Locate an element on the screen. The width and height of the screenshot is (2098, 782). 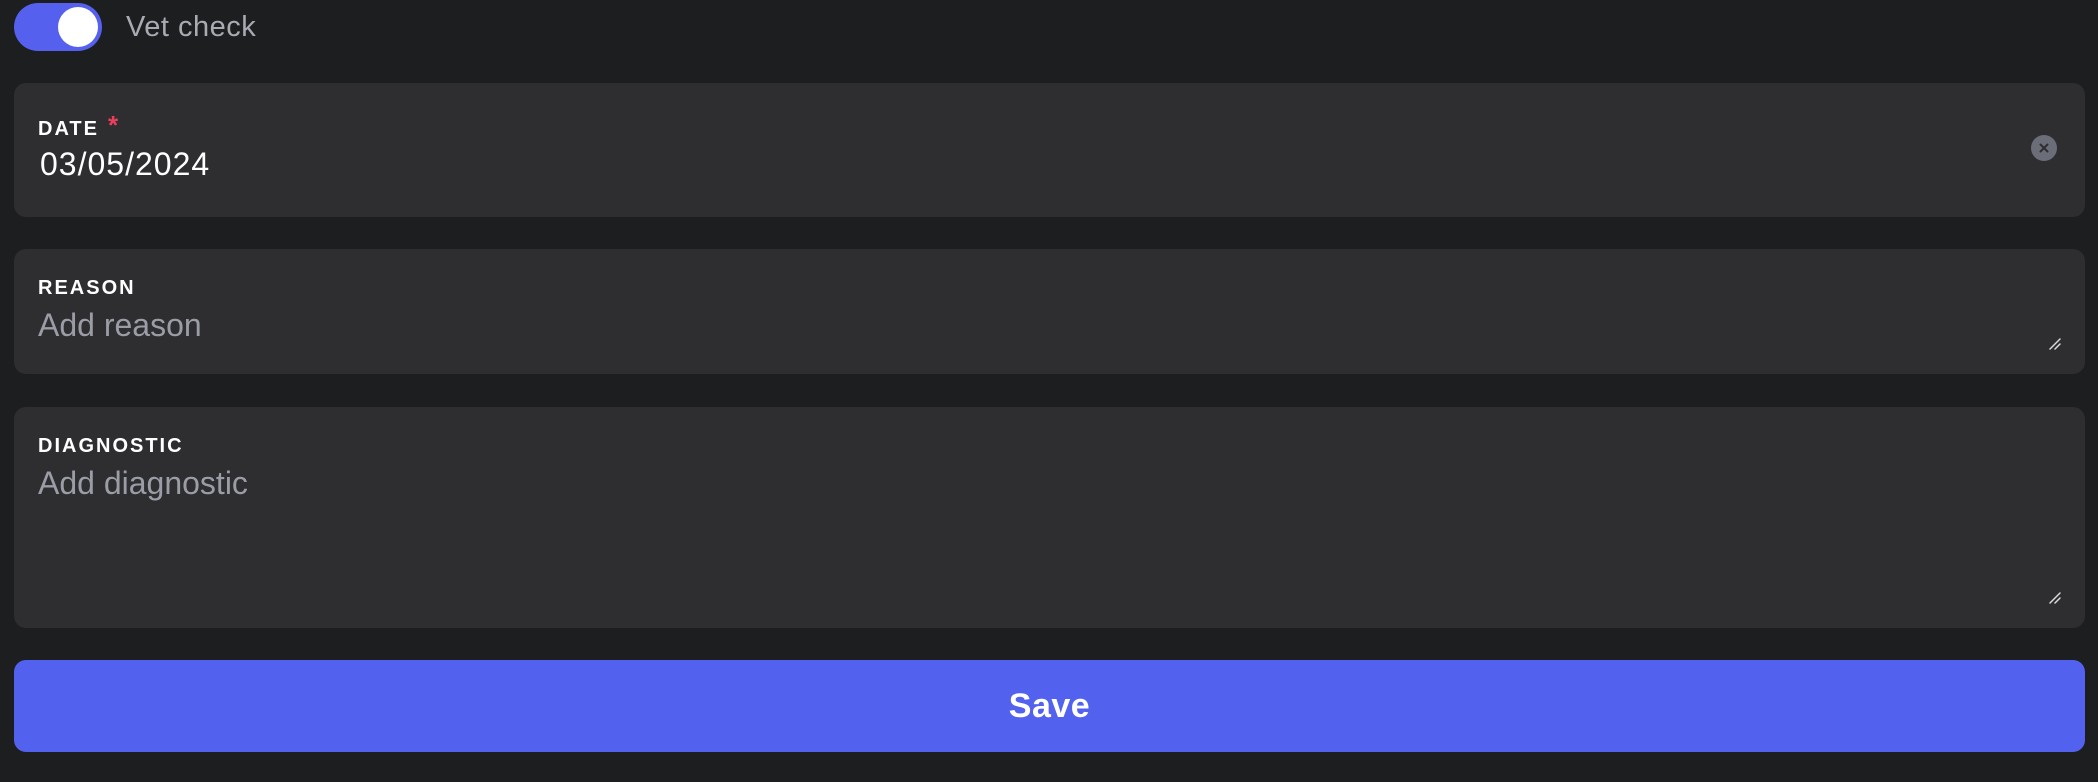
date-label: DATE is located at coordinates (68, 129).